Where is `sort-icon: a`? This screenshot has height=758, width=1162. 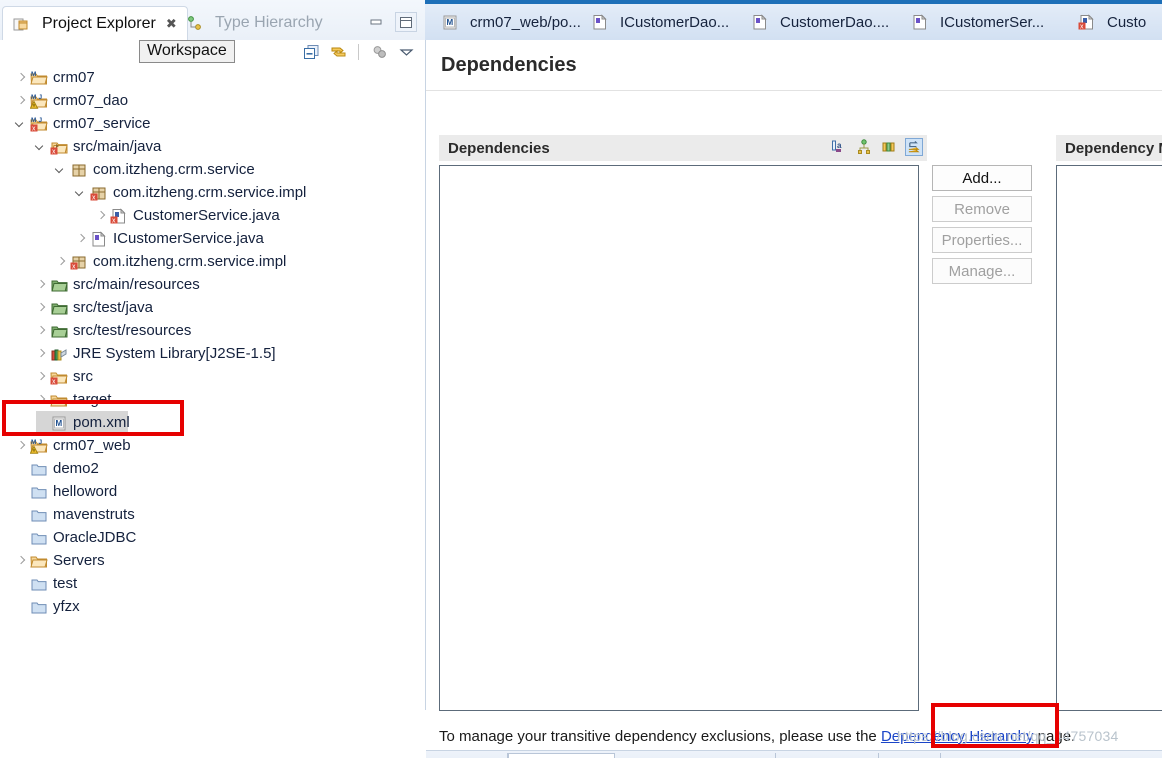 sort-icon: a is located at coordinates (839, 147).